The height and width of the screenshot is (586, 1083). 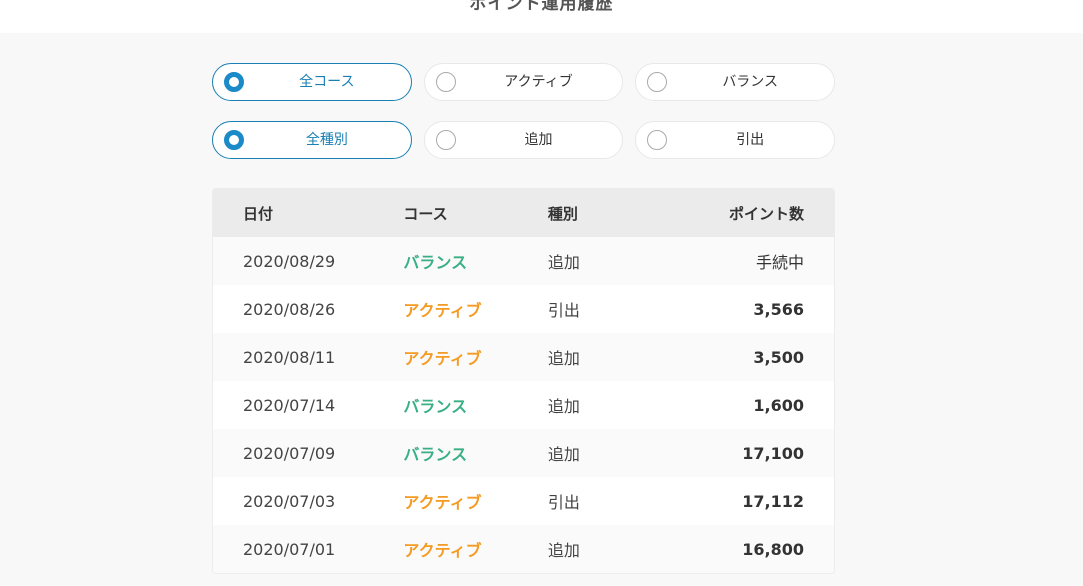 I want to click on cell-date: 2020/07/14, so click(x=289, y=405).